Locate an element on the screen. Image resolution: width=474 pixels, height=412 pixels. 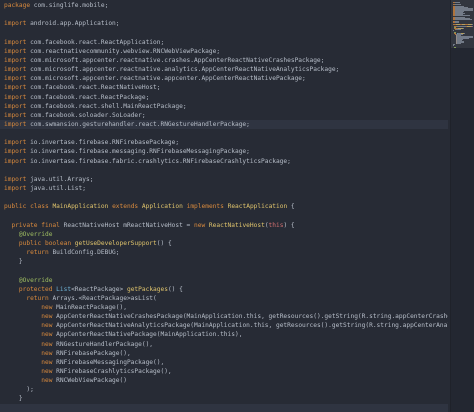
code-line: ); is located at coordinates (19, 389).